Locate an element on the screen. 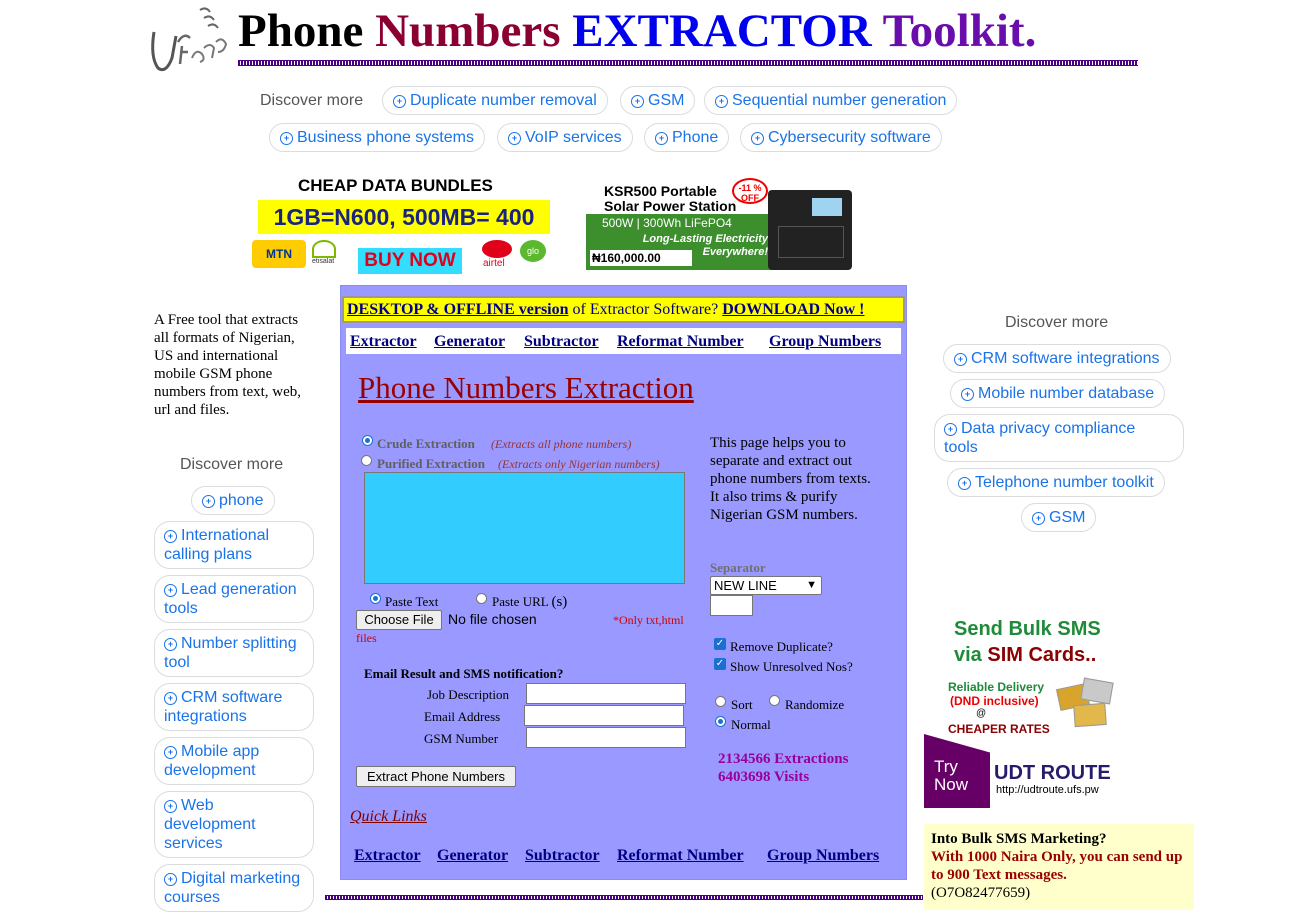  nav-generator: Generator is located at coordinates (469, 342).